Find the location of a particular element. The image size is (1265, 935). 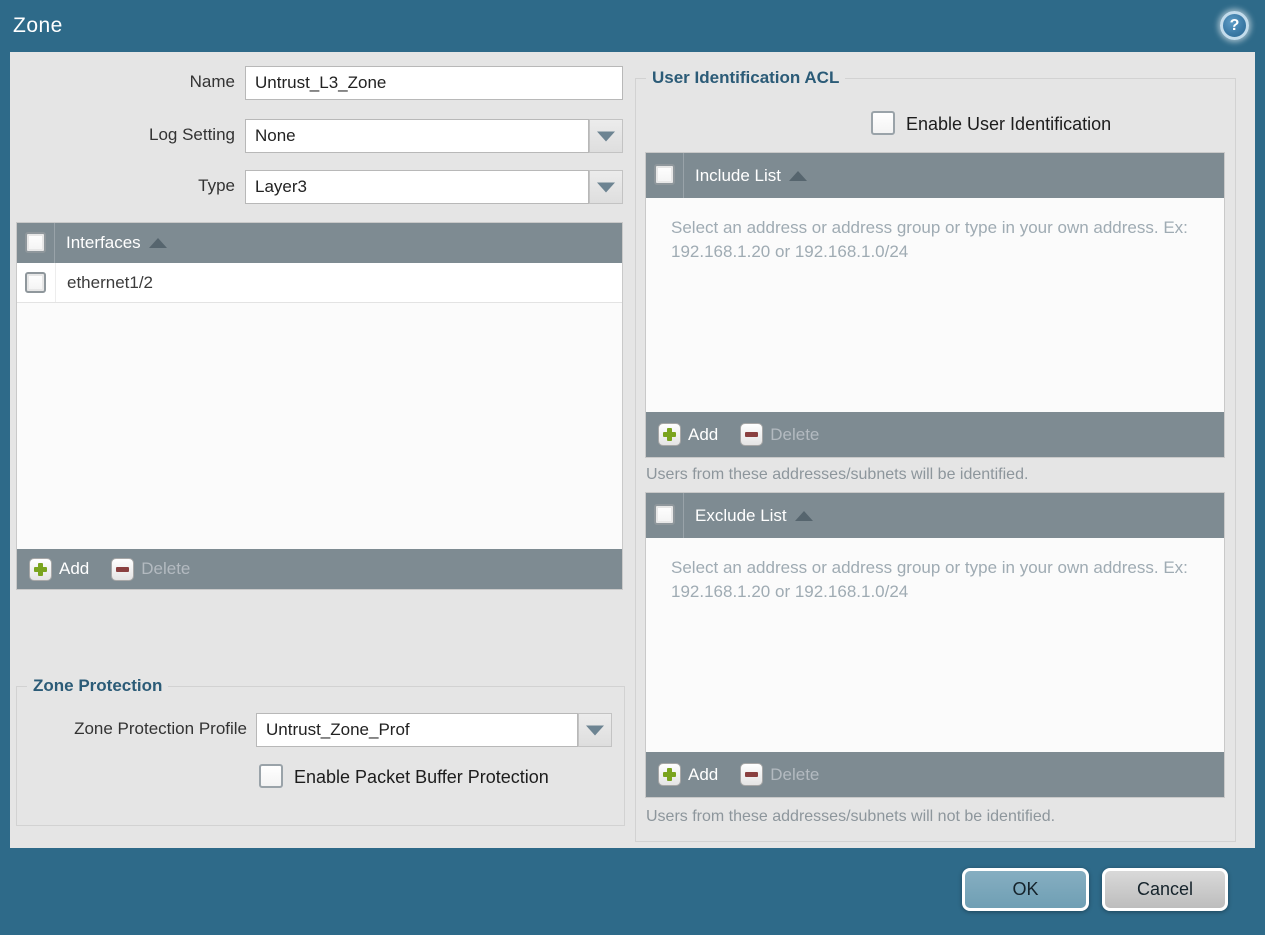

include-select-all-checkbox is located at coordinates (664, 174).